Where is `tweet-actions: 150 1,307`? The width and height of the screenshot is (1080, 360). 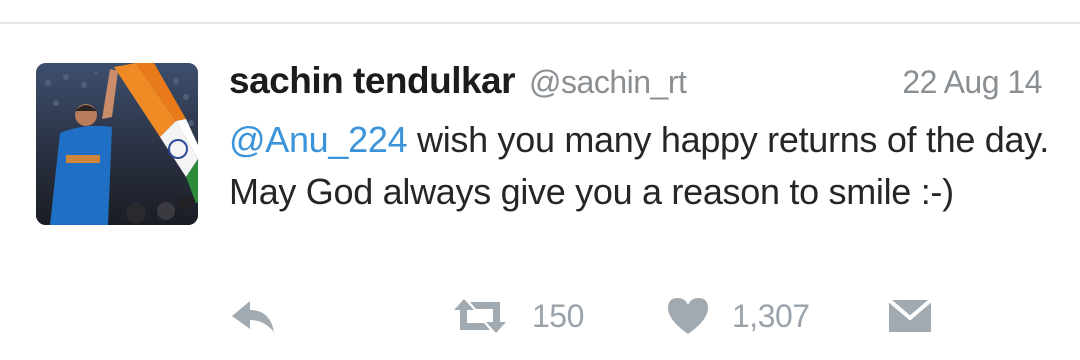 tweet-actions: 150 1,307 is located at coordinates (540, 316).